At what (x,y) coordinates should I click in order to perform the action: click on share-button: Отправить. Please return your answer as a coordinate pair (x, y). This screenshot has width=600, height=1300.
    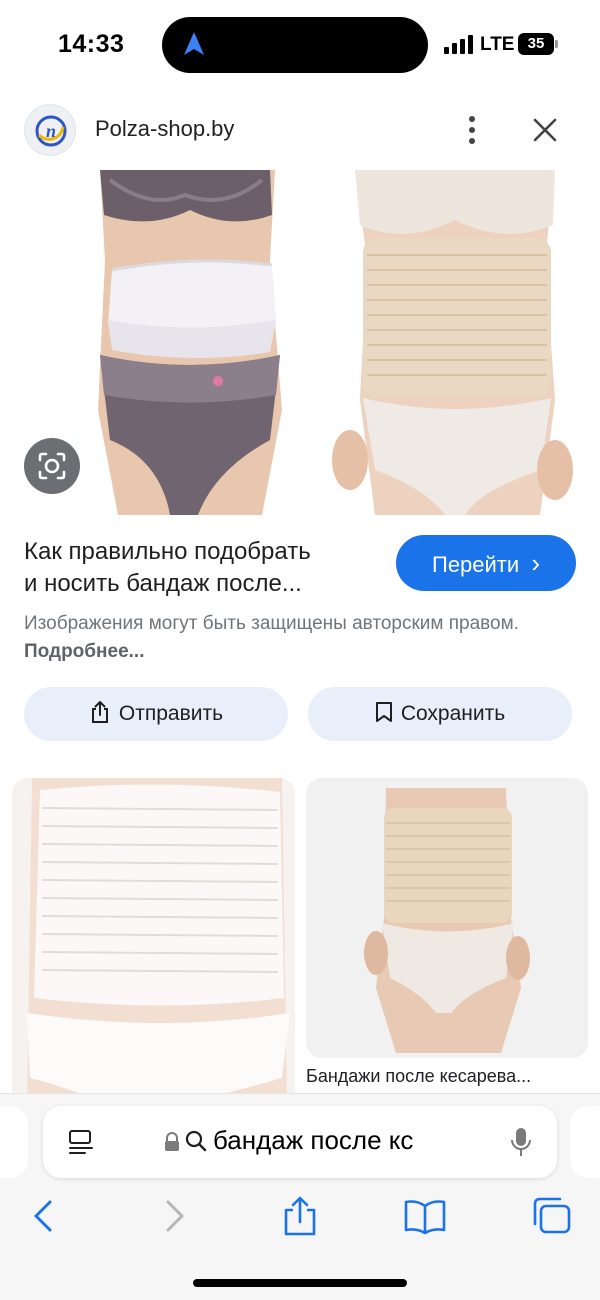
    Looking at the image, I should click on (156, 714).